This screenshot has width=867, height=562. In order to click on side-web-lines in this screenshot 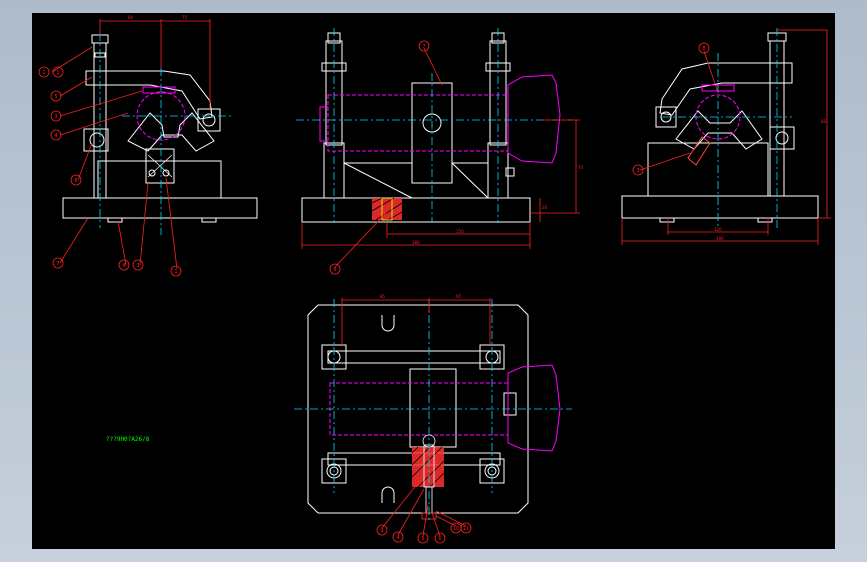, I will do `click(416, 180)`.